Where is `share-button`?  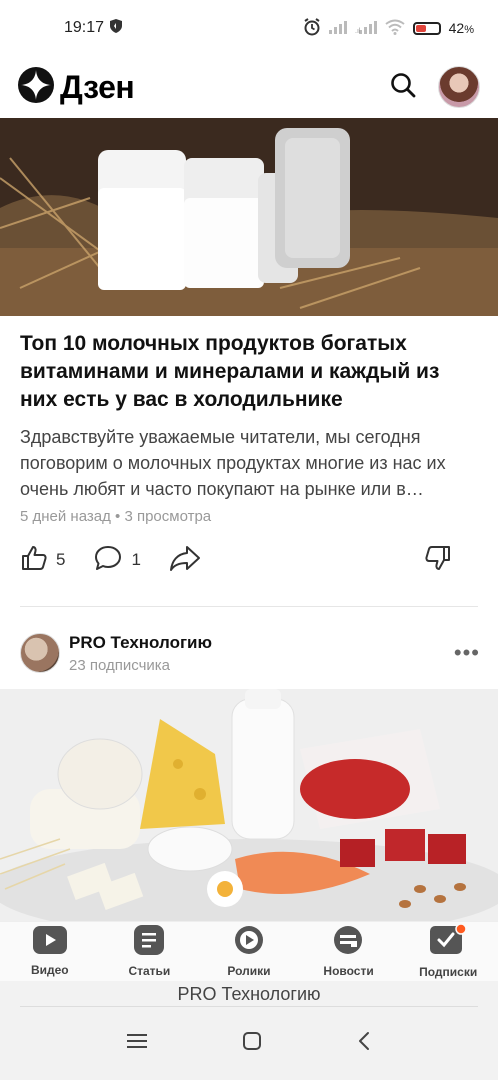 share-button is located at coordinates (185, 560).